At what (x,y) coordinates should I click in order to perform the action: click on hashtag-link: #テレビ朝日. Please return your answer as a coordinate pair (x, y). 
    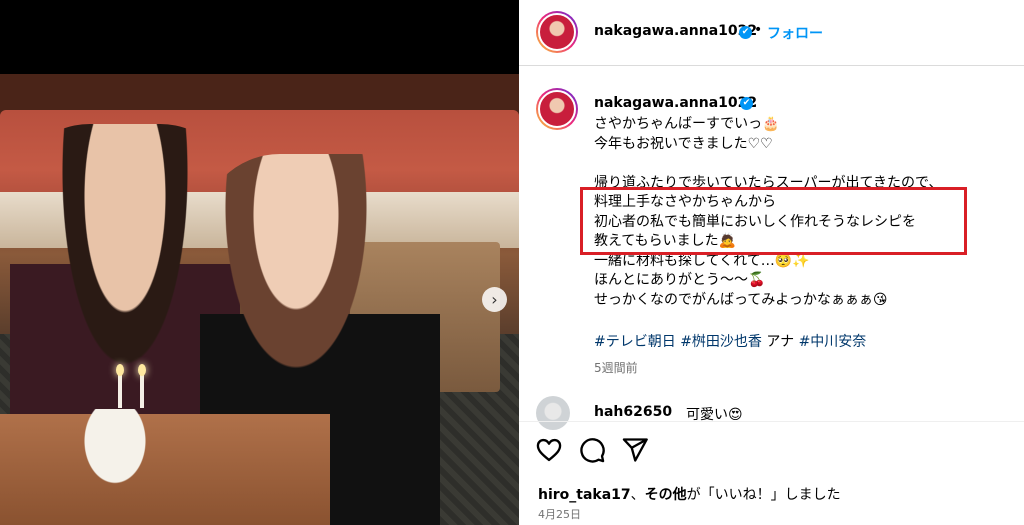
    Looking at the image, I should click on (635, 342).